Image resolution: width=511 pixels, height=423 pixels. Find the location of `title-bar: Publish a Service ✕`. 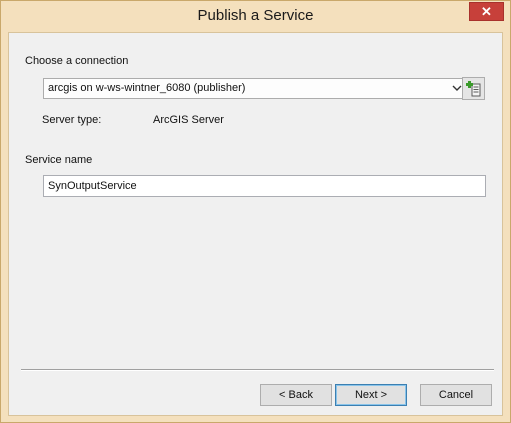

title-bar: Publish a Service ✕ is located at coordinates (255, 16).